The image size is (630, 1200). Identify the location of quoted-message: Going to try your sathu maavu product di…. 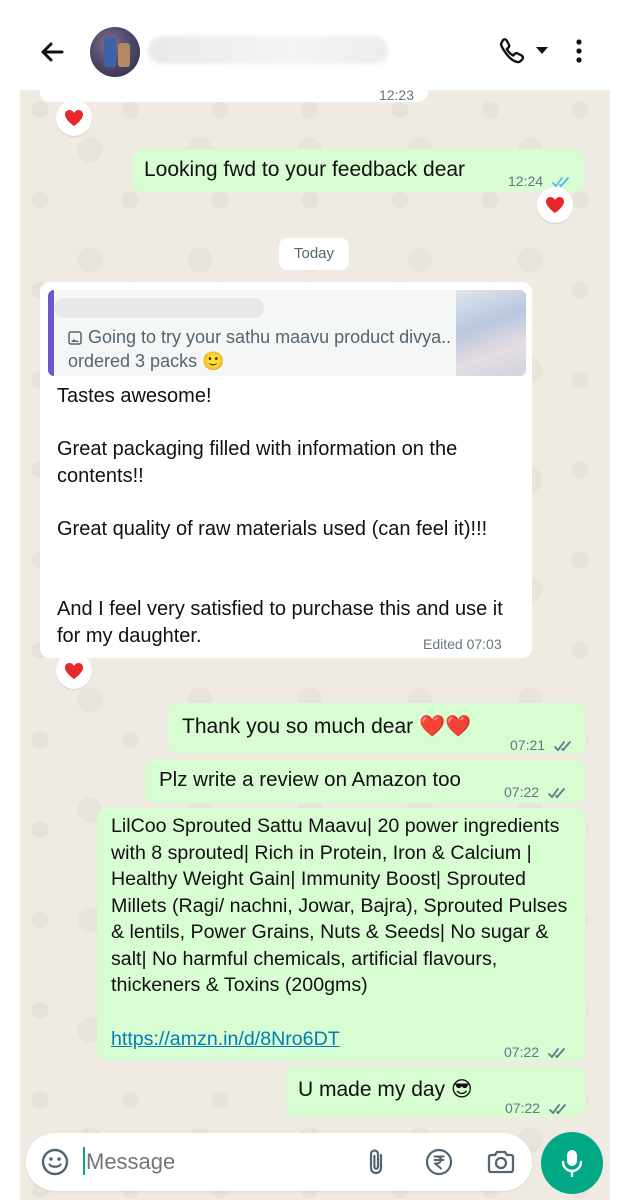
(287, 333).